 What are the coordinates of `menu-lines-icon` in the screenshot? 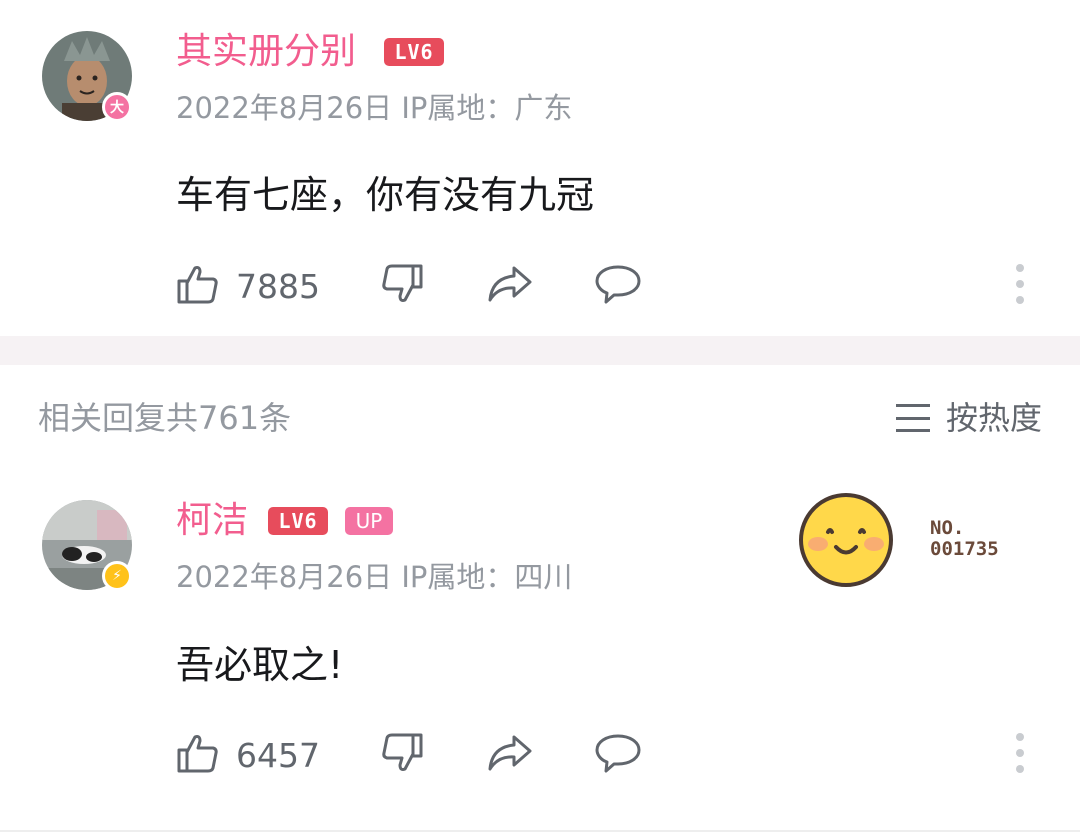 It's located at (912, 418).